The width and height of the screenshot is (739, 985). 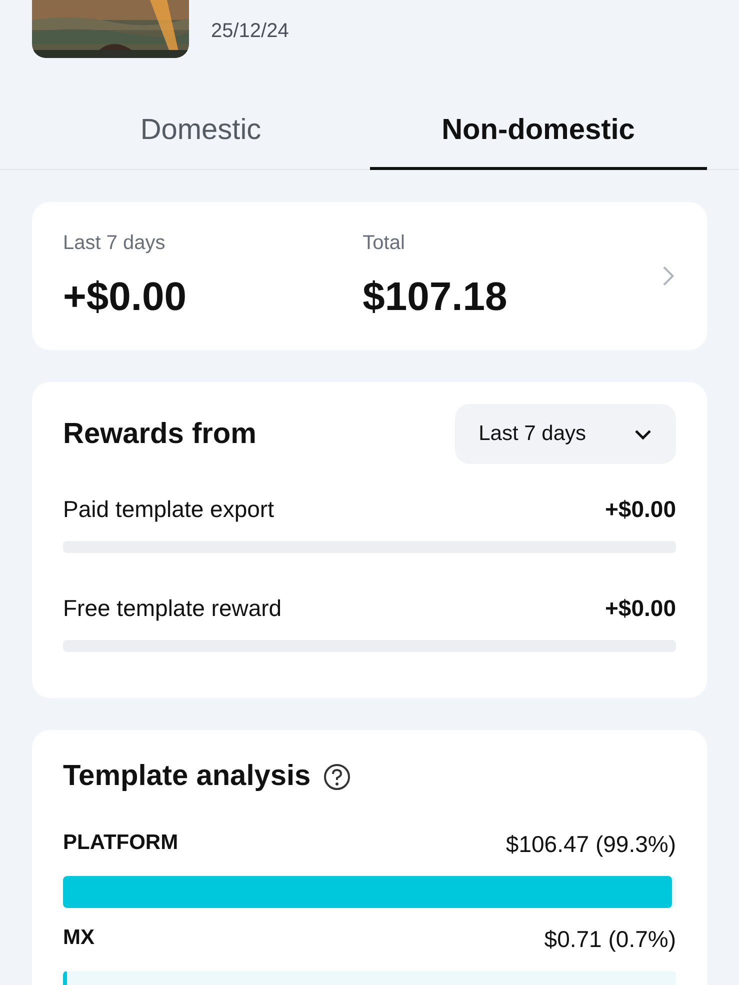 I want to click on summary-value: +$0.00, so click(x=125, y=297).